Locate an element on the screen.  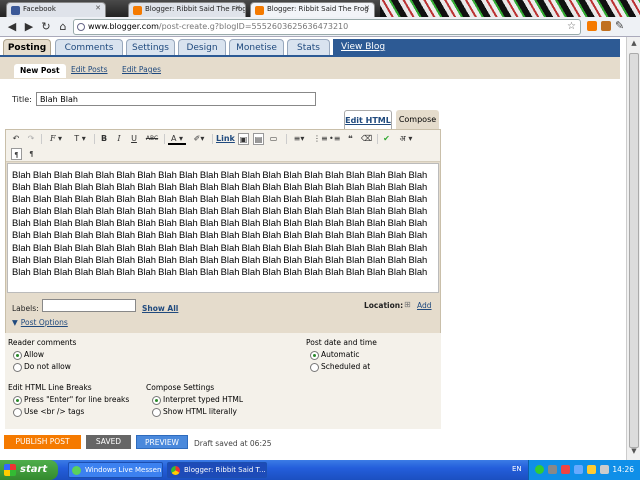
font-family-button: F ▾ is located at coordinates (56, 139).